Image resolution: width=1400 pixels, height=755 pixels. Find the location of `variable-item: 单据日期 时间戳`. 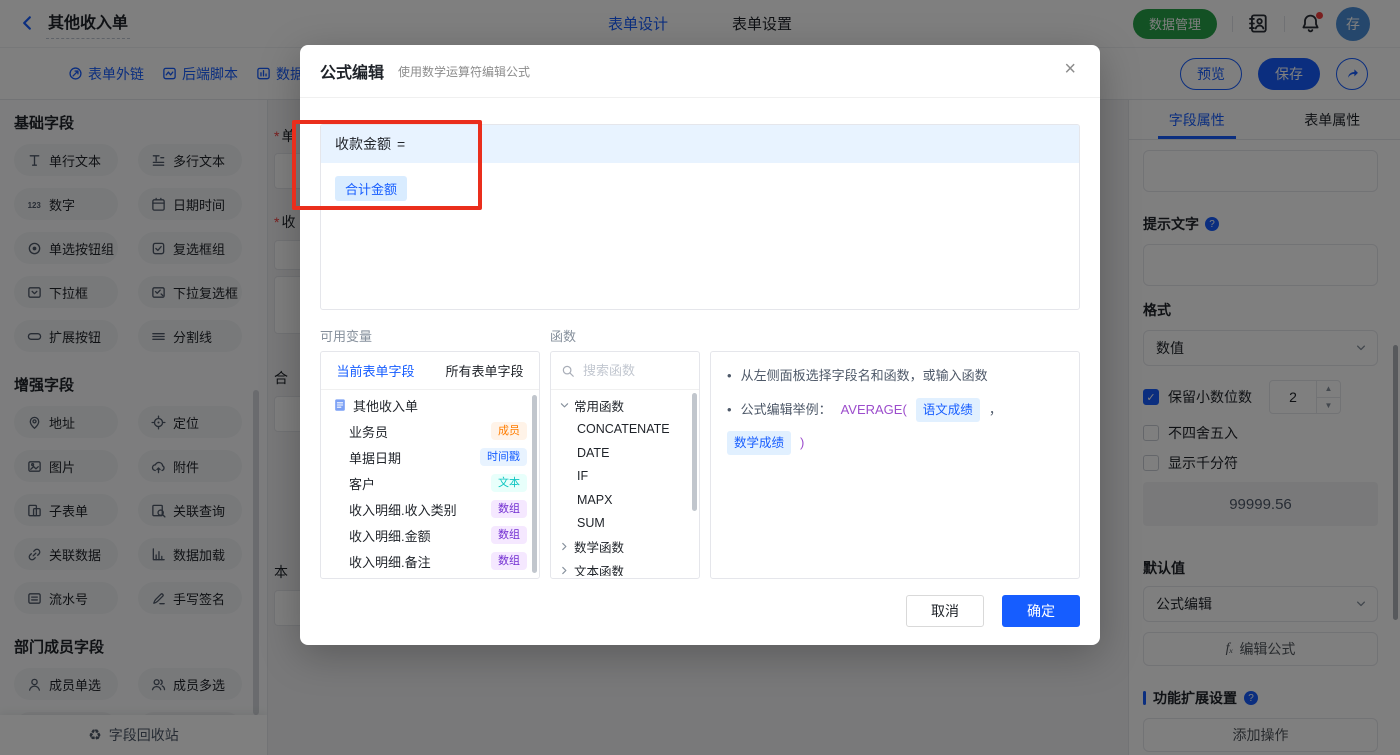

variable-item: 单据日期 时间戳 is located at coordinates (430, 457).